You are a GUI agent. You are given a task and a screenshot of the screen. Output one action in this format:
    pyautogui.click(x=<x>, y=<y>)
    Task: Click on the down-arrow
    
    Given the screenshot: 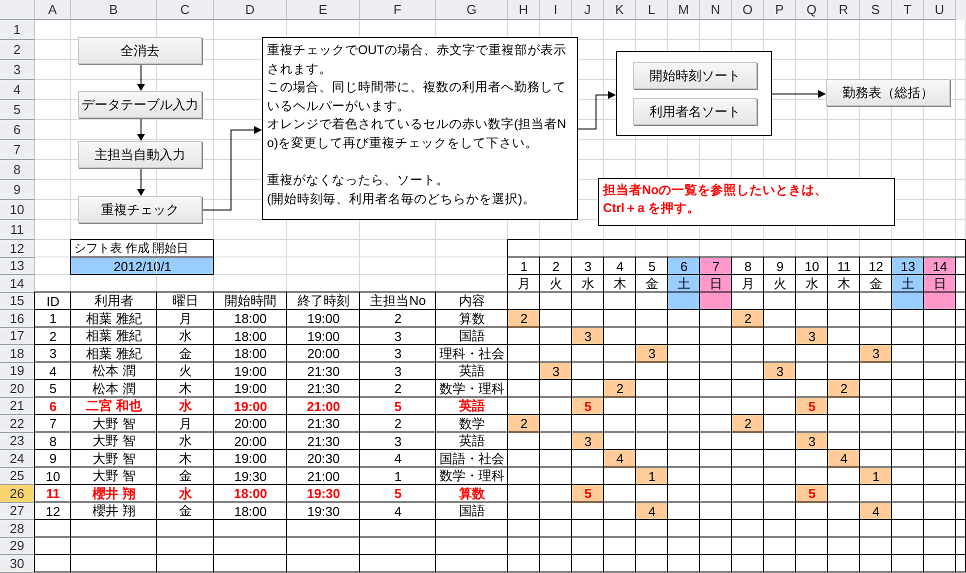 What is the action you would take?
    pyautogui.click(x=141, y=129)
    